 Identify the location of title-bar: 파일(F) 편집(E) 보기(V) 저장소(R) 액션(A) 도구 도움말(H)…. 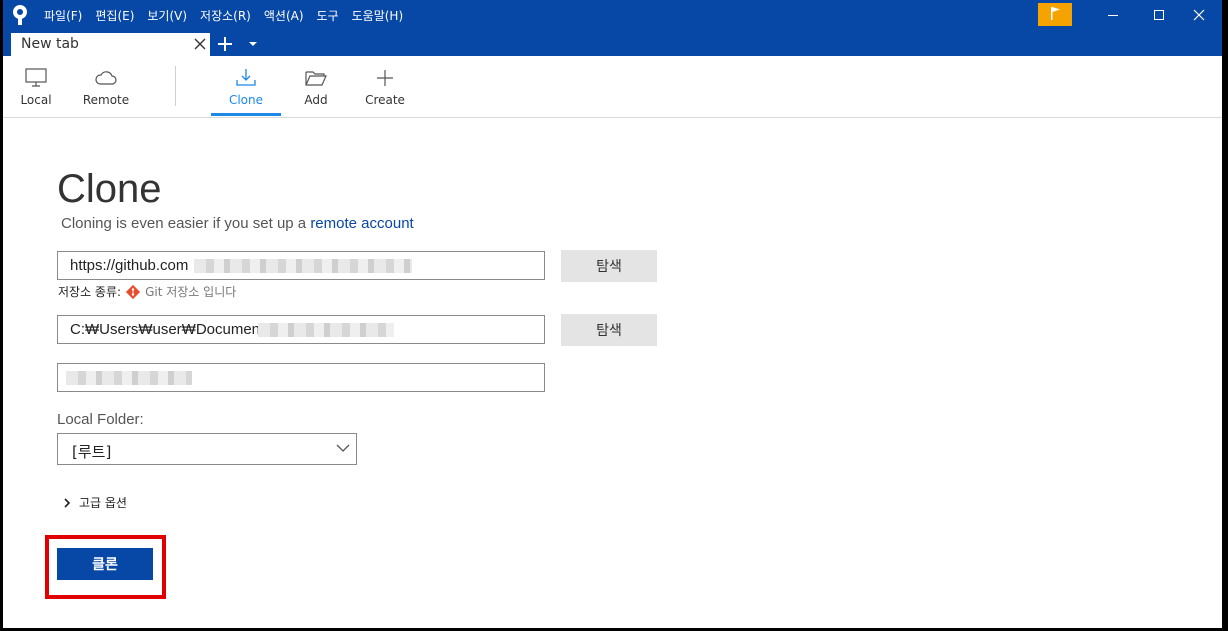
(612, 28).